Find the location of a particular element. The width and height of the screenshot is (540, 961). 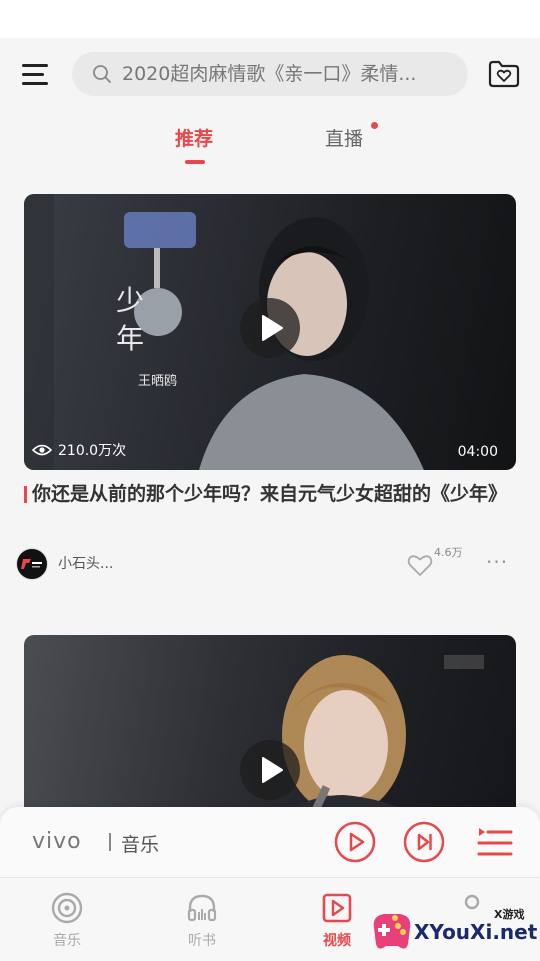

nav-item-audiobook: 听书 is located at coordinates (202, 919).